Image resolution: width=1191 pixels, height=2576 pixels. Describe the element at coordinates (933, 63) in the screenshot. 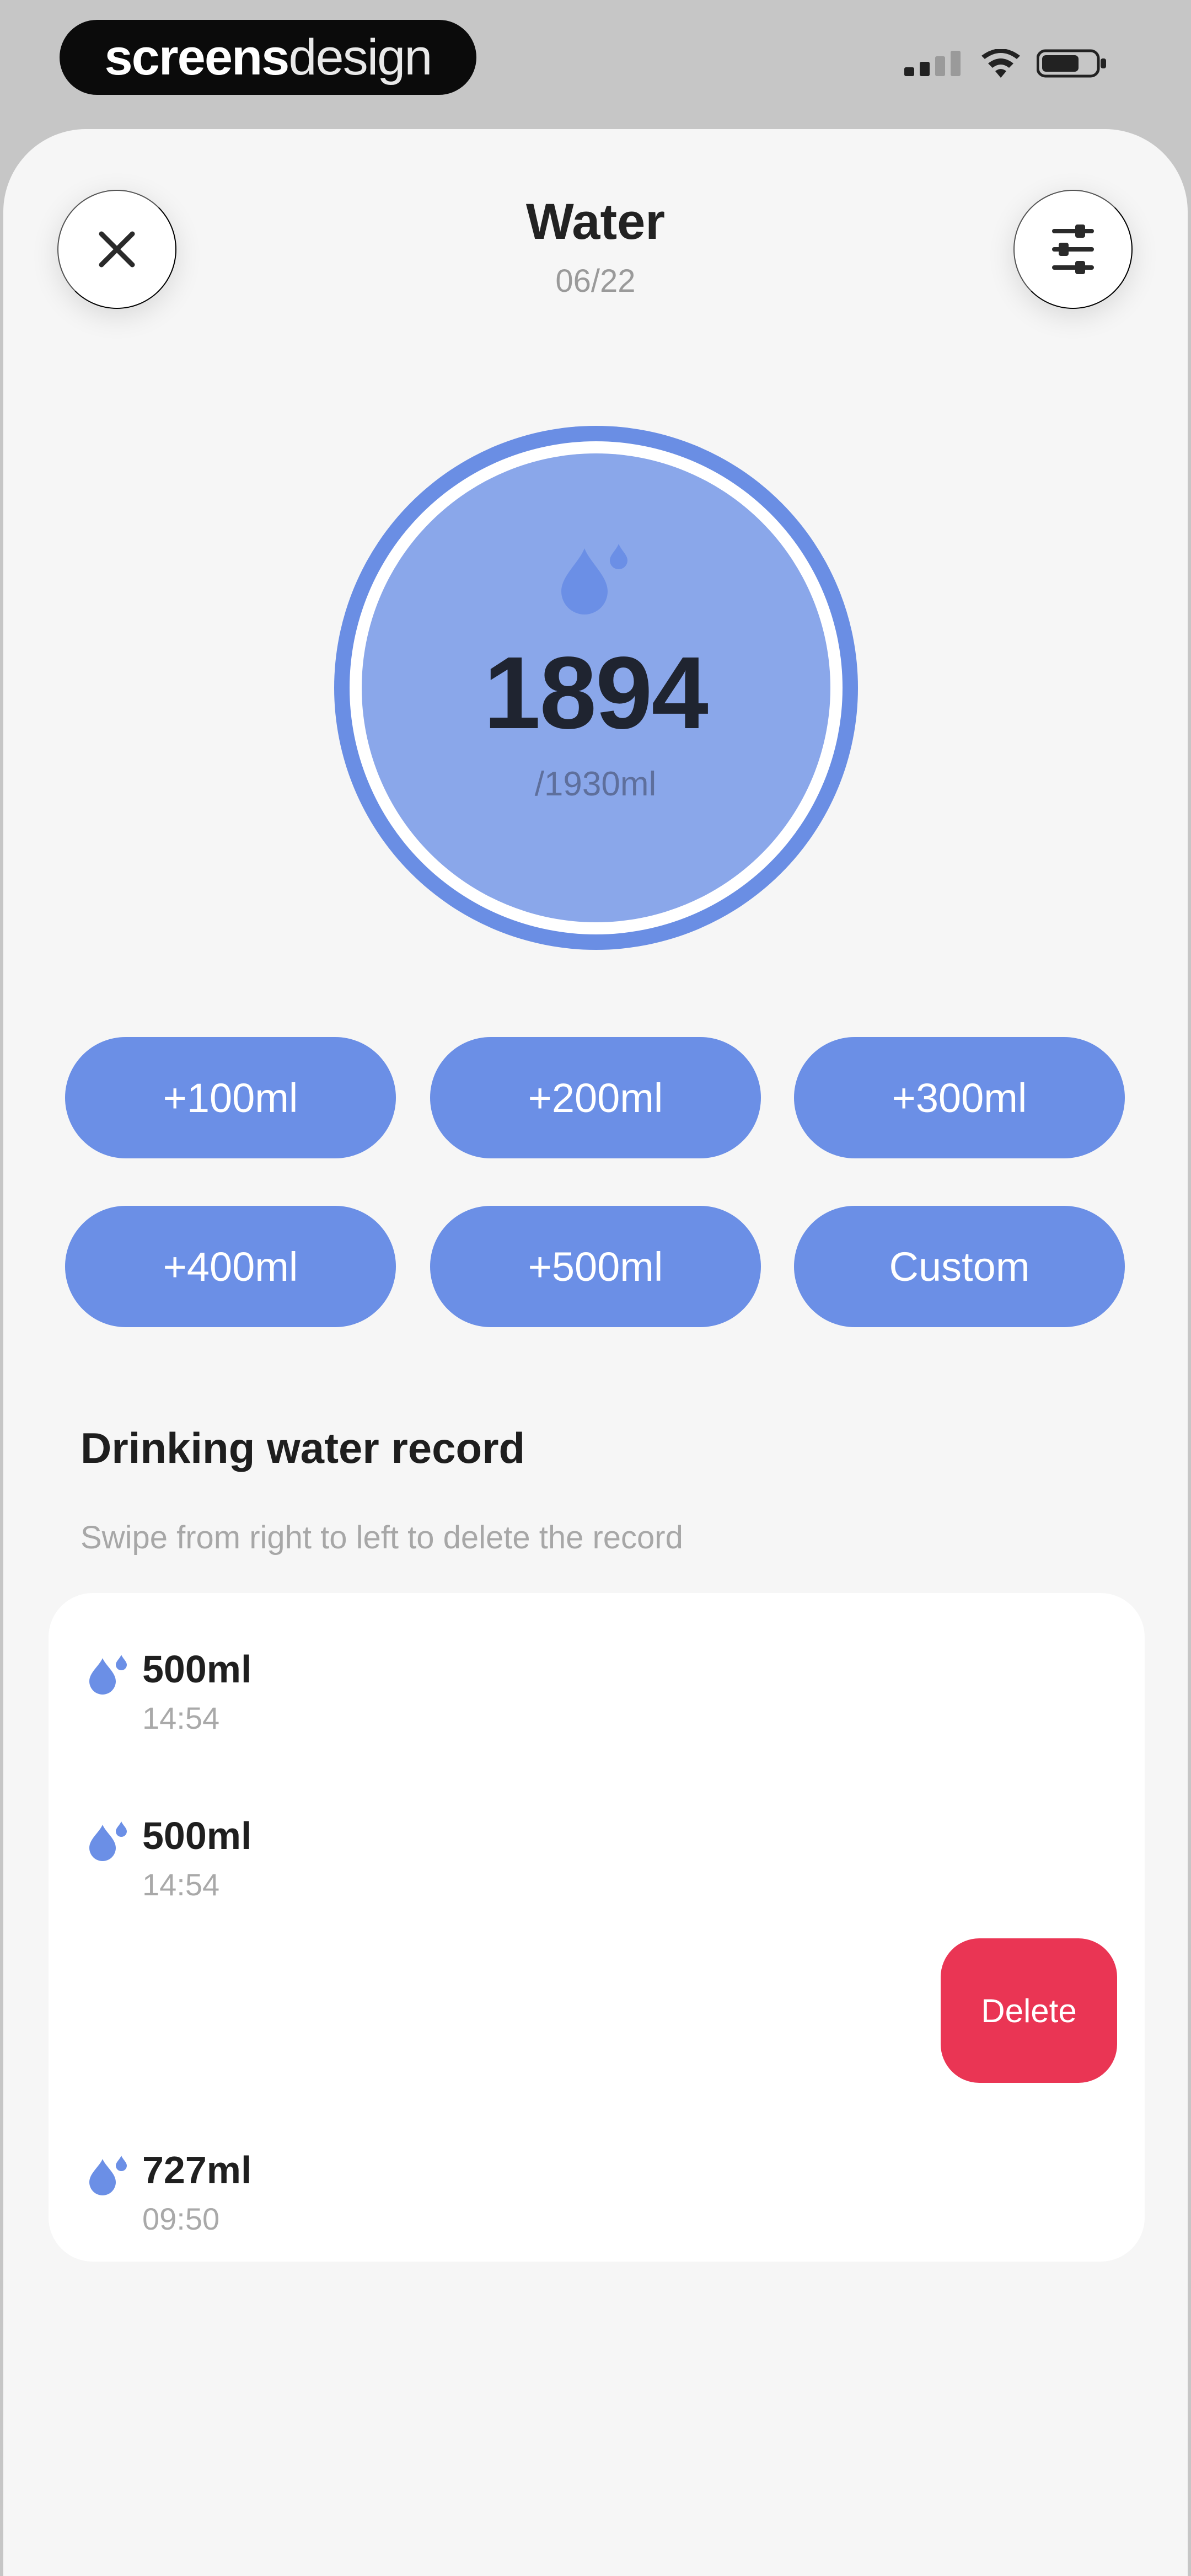

I see `signal-icon` at that location.